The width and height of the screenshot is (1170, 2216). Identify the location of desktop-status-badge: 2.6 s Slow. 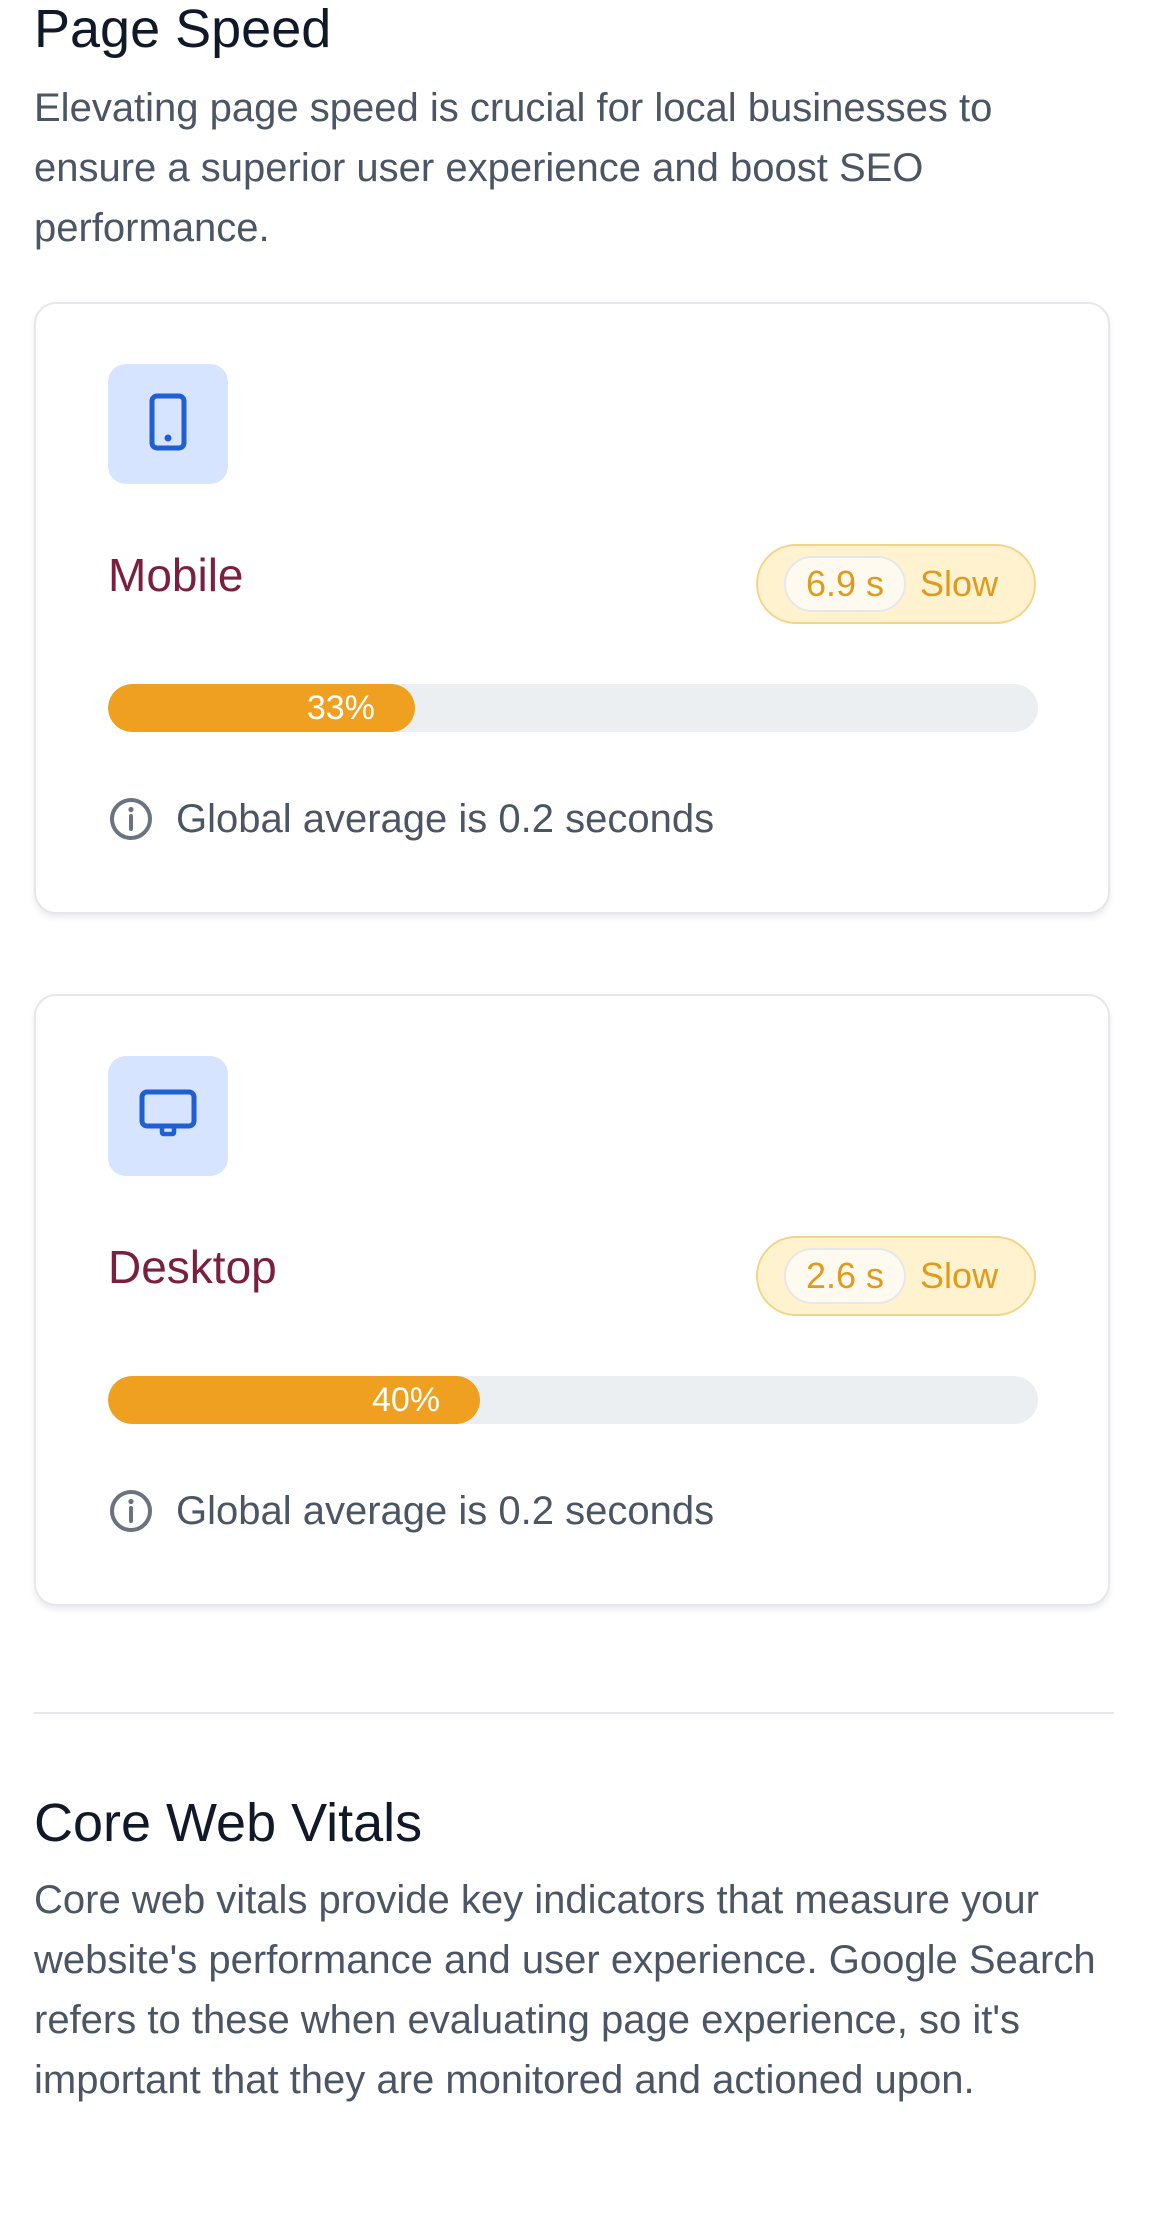
(896, 1276).